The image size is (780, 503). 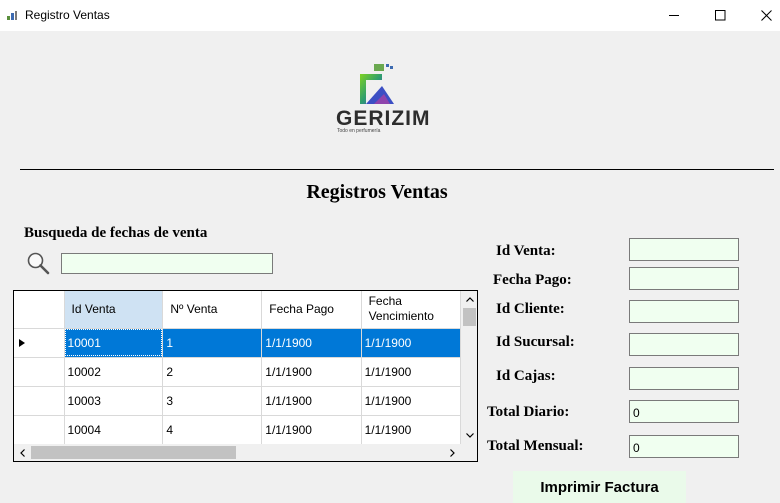 What do you see at coordinates (114, 310) in the screenshot?
I see `column-header-id-venta: Id Venta` at bounding box center [114, 310].